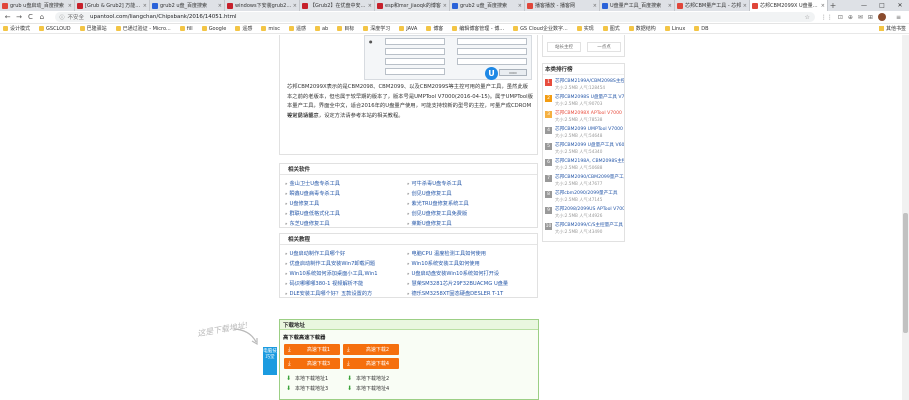  Describe the element at coordinates (881, 17) in the screenshot. I see `profile-avatar` at that location.